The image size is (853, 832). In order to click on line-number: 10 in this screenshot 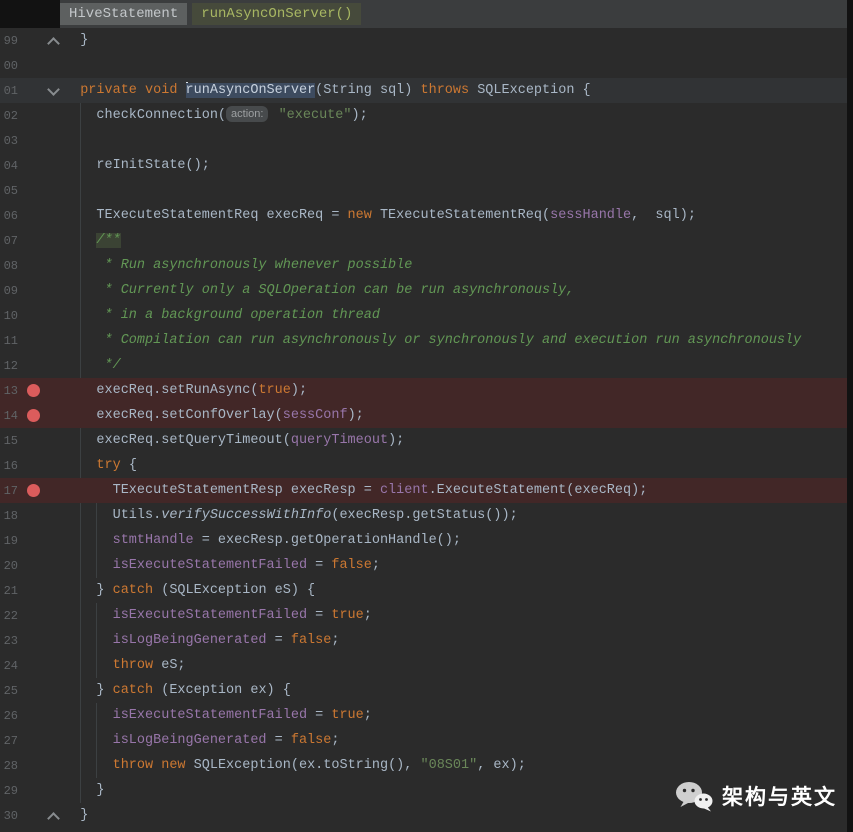, I will do `click(9, 316)`.